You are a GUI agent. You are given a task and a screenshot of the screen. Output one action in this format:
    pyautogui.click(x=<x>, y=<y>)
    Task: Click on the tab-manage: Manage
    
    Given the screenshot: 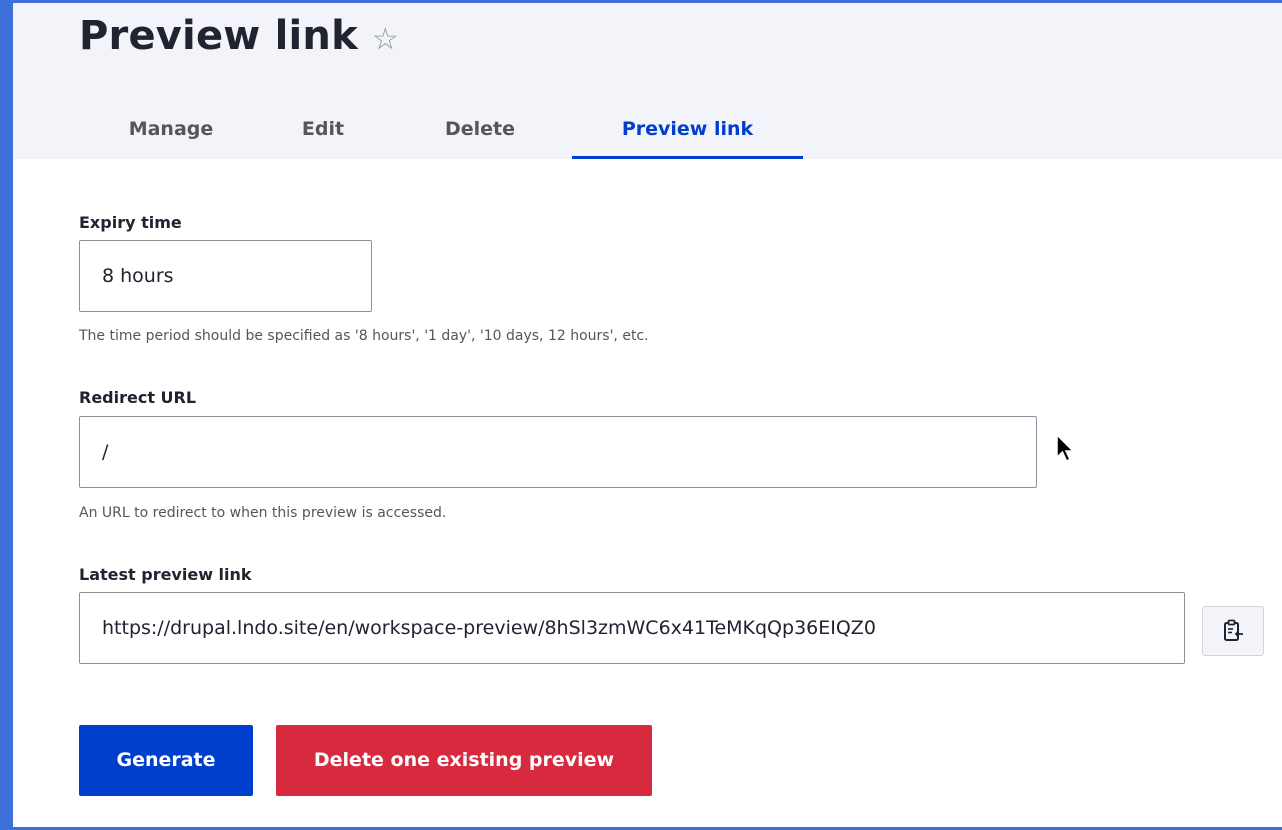 What is the action you would take?
    pyautogui.click(x=171, y=129)
    